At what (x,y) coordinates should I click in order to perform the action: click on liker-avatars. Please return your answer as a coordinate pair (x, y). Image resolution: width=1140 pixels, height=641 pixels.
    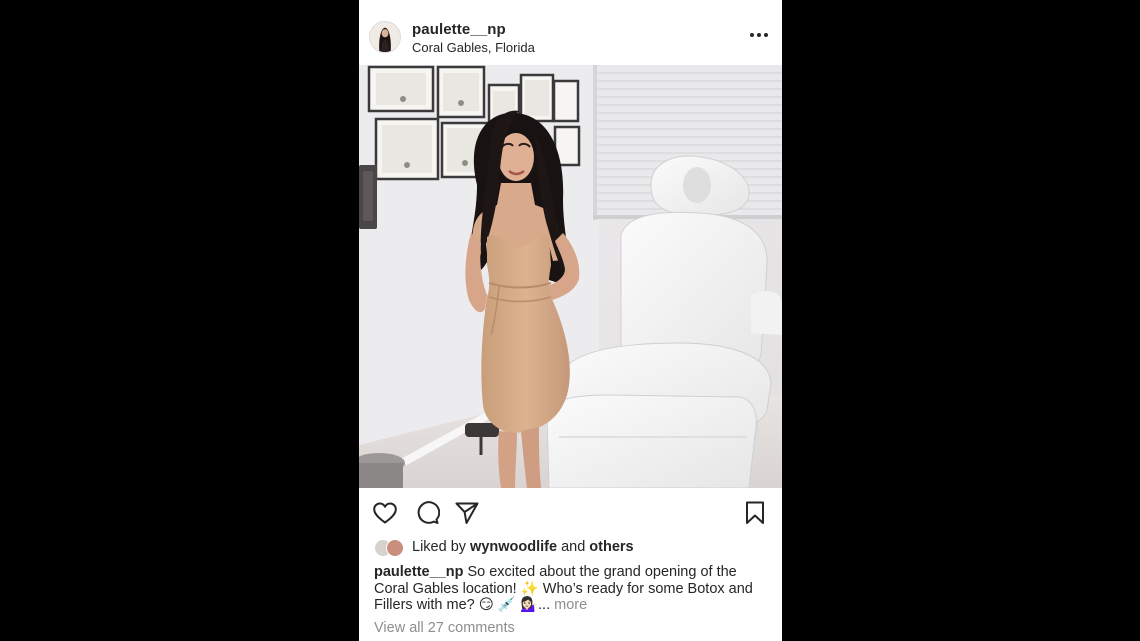
    Looking at the image, I should click on (391, 548).